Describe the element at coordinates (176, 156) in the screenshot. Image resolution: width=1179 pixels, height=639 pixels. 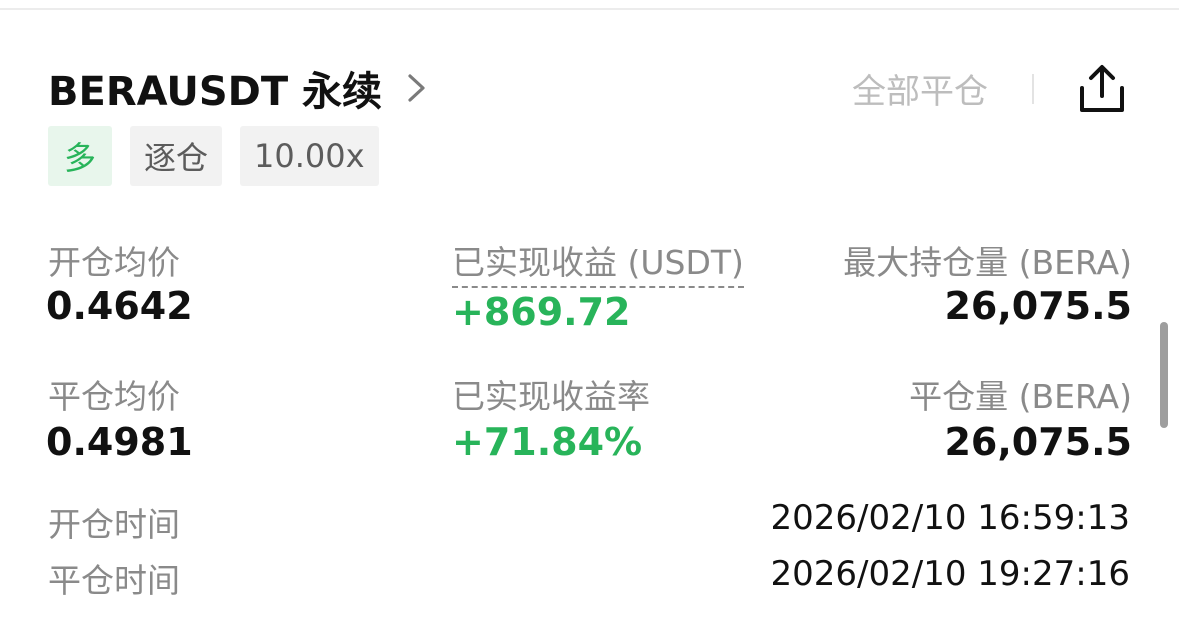
I see `margin-mode-tag: 逐仓` at that location.